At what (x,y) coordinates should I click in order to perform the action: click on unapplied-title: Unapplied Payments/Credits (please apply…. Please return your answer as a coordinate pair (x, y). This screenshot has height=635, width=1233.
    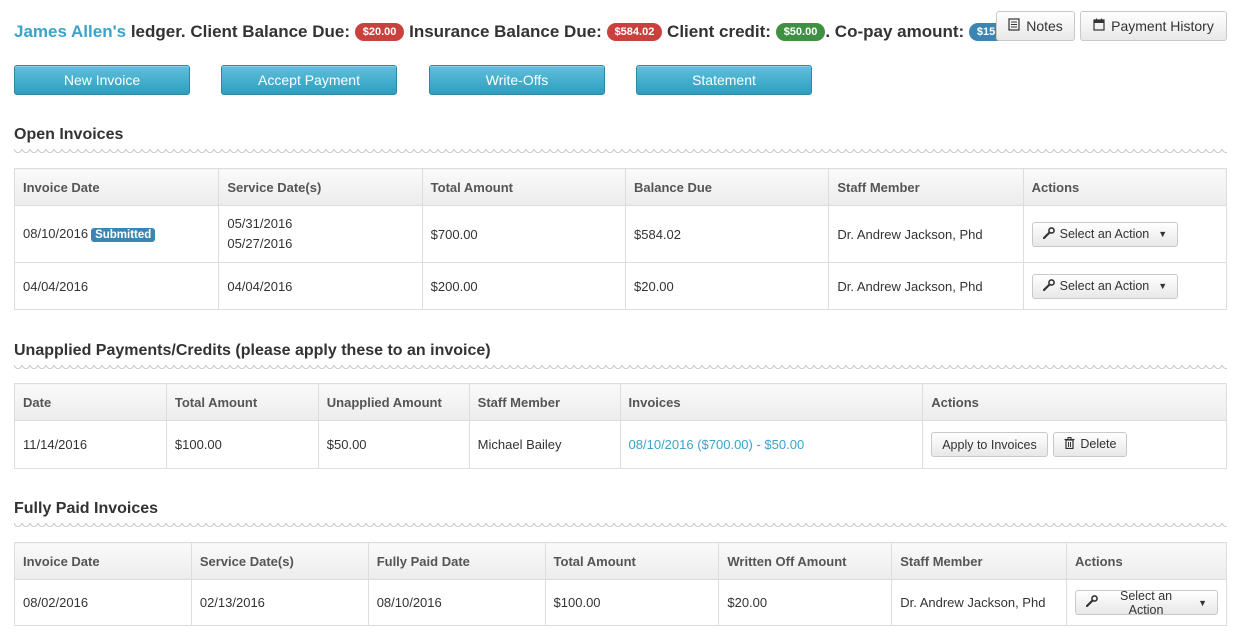
    Looking at the image, I should click on (252, 350).